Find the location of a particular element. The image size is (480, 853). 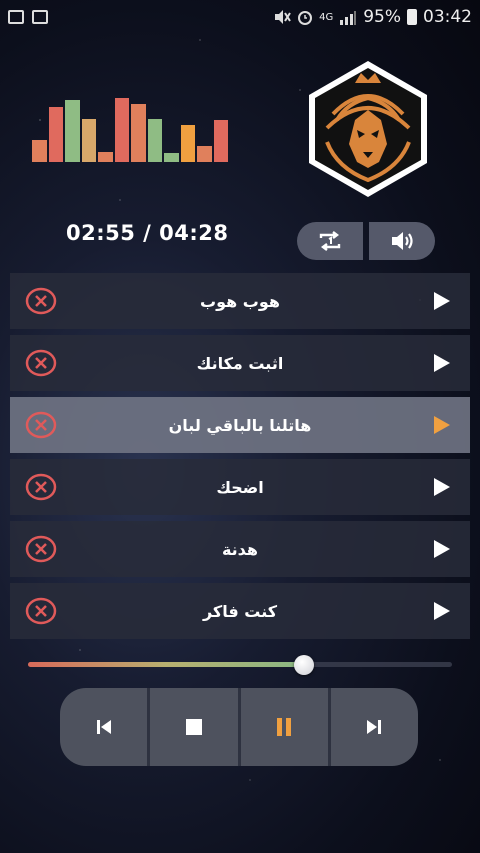

track-title: اثبت مكانك is located at coordinates (240, 363).